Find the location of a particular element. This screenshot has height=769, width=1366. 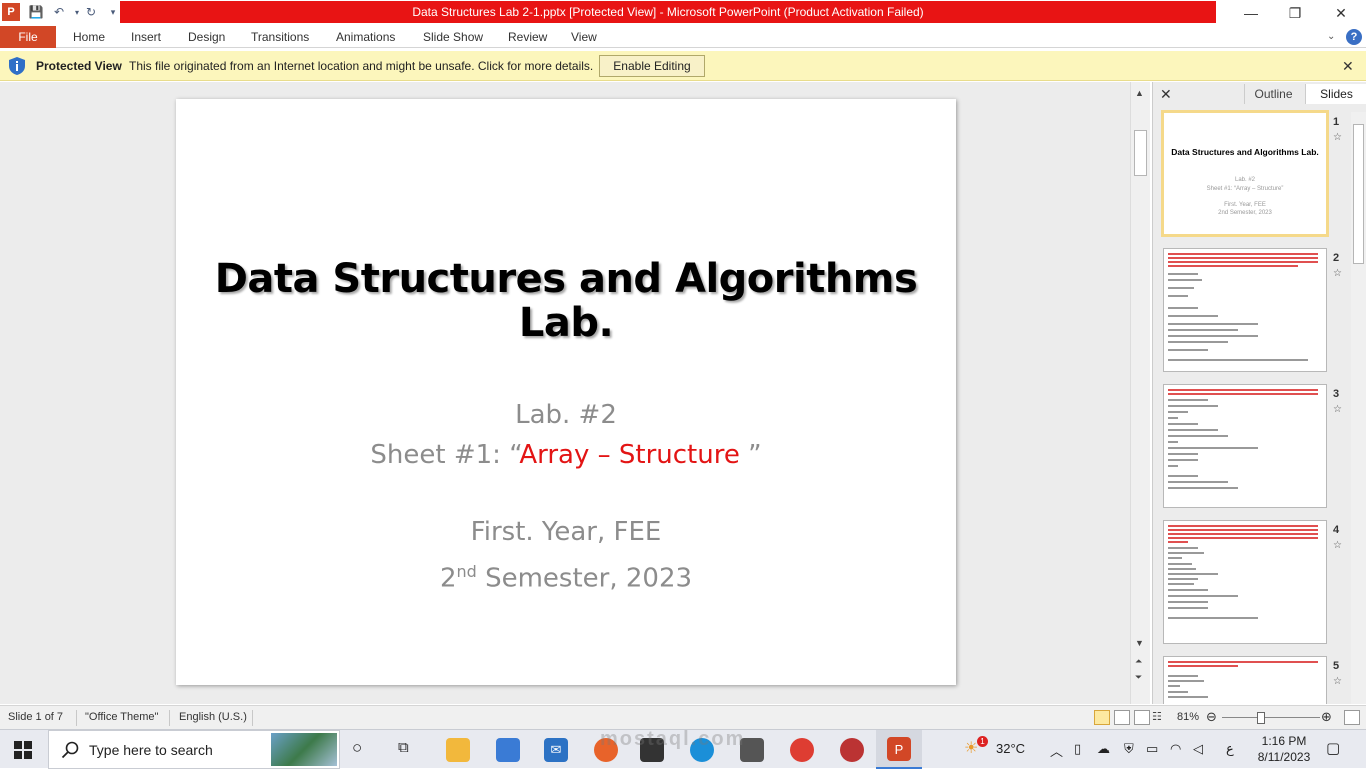

device-icon: ▯ is located at coordinates (1077, 749).